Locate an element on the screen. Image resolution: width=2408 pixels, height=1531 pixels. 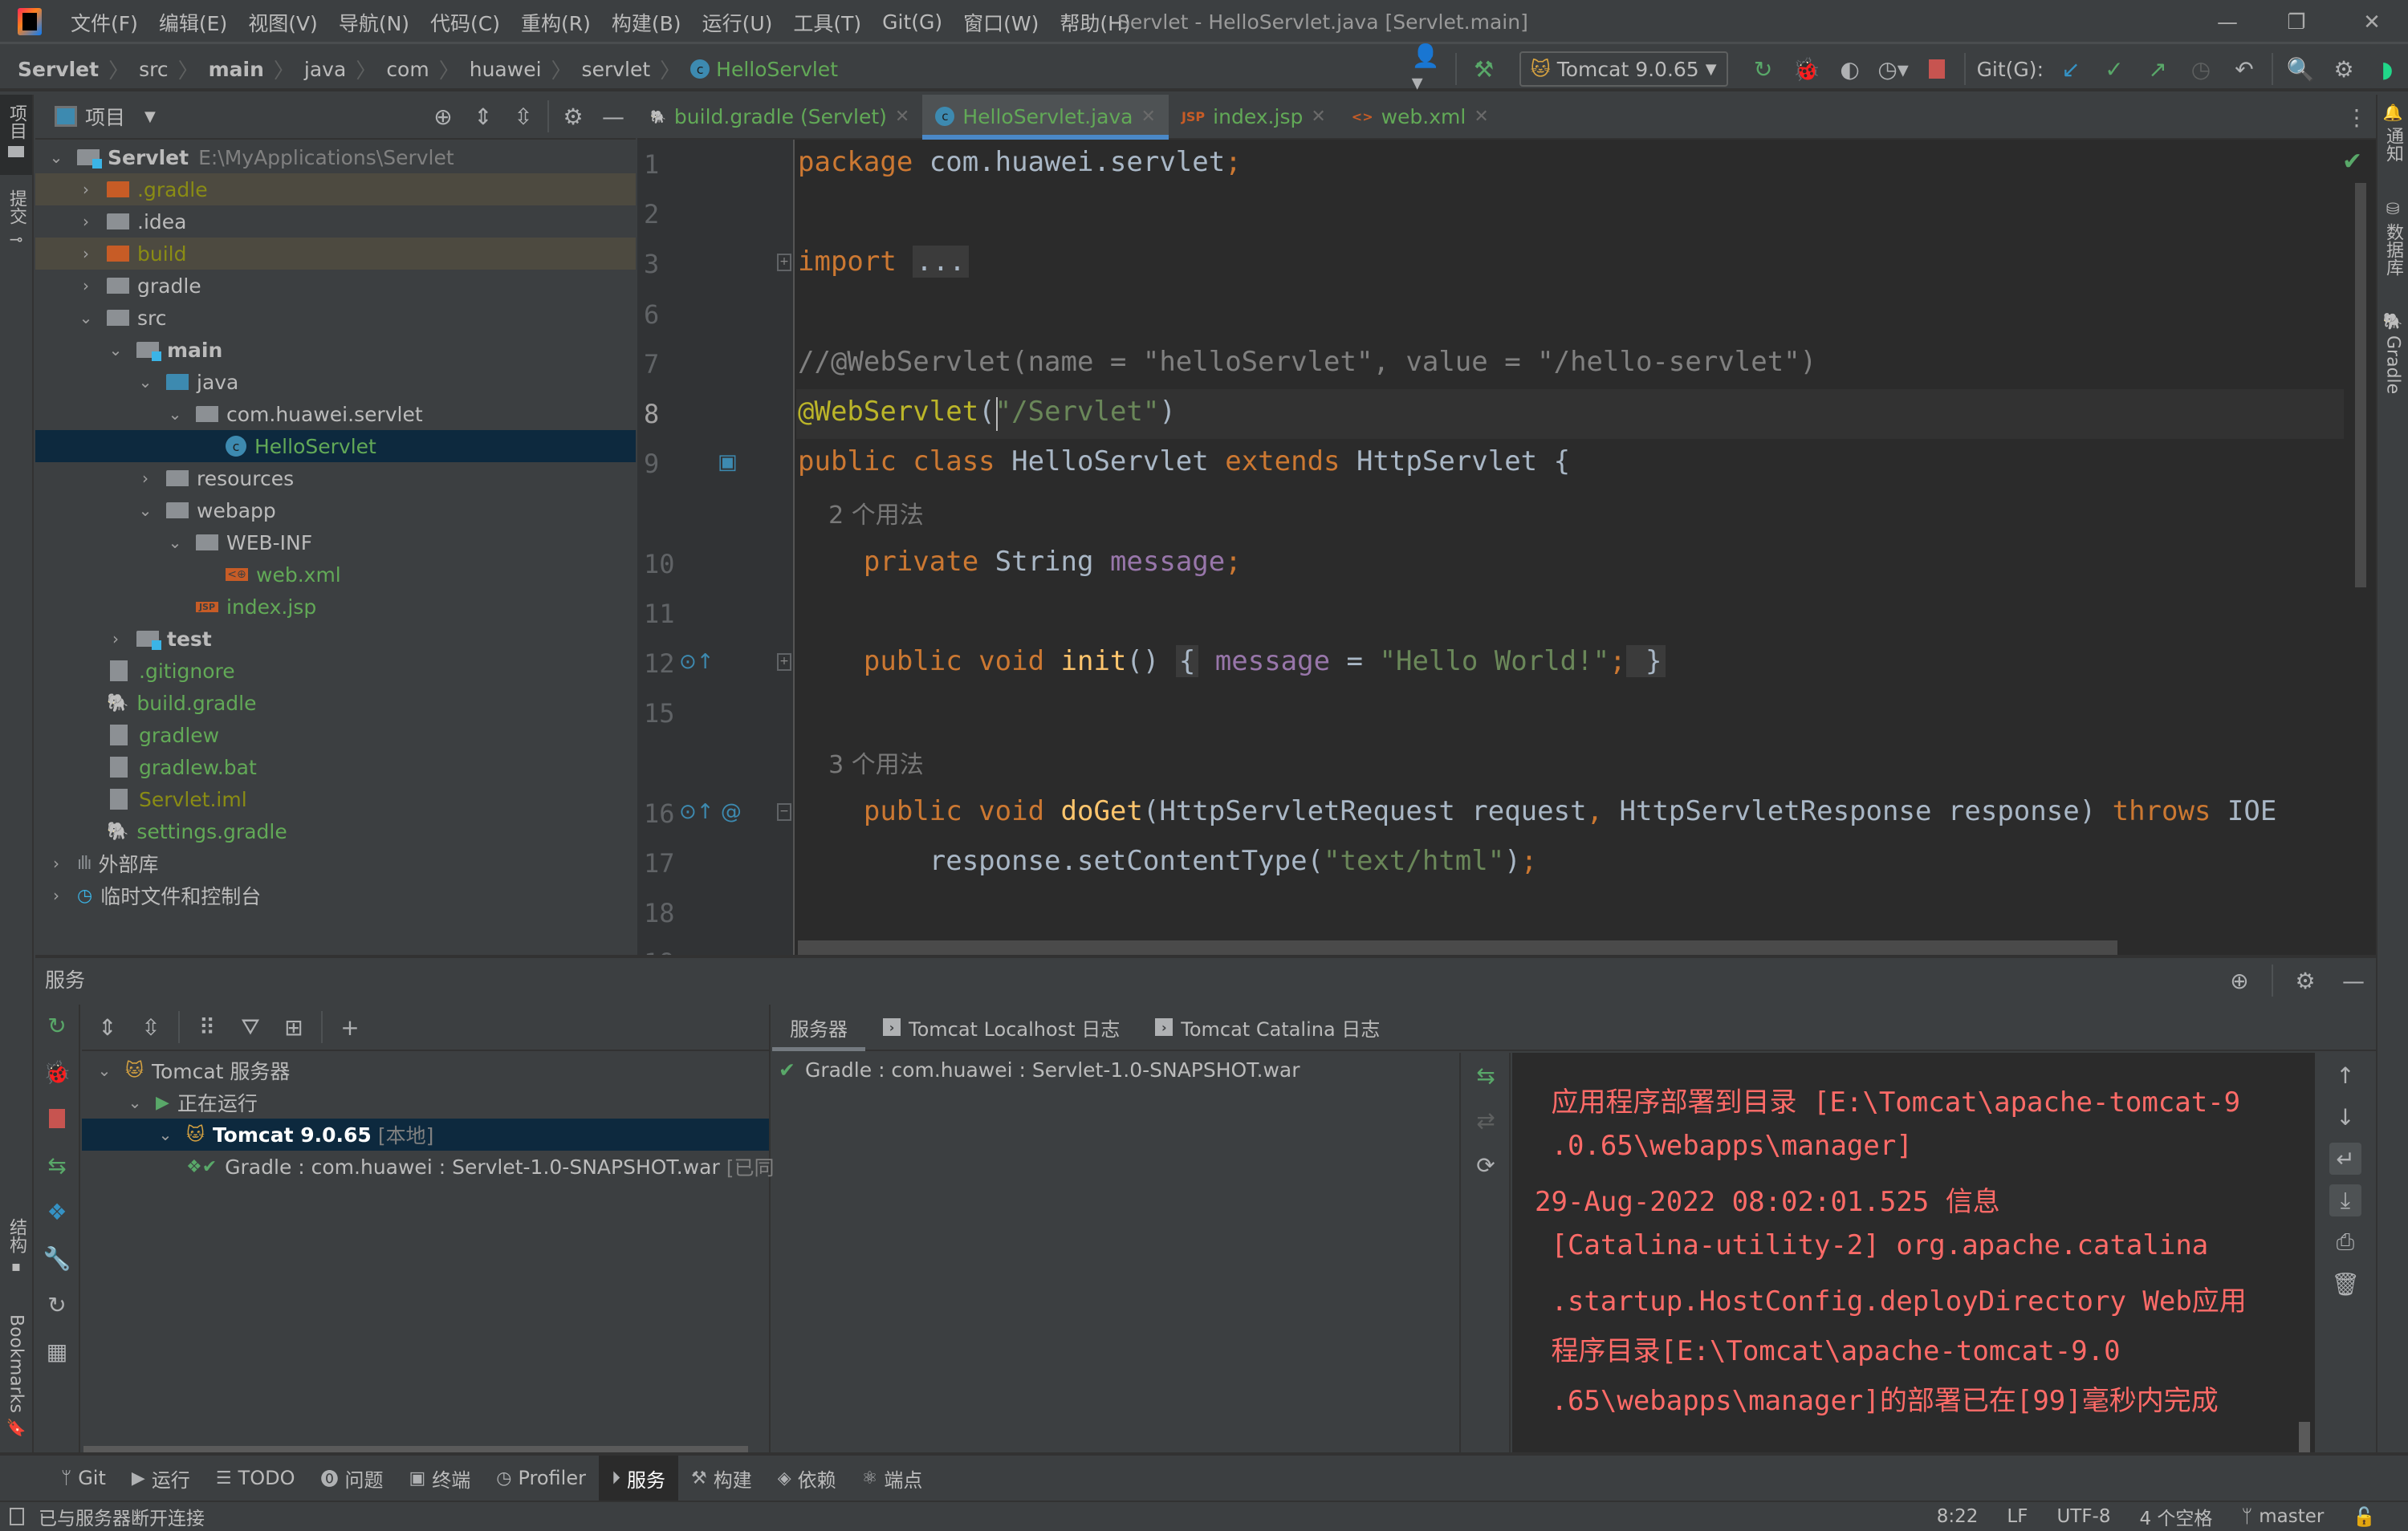
deploy-icon: ⇆ is located at coordinates (1486, 1075).